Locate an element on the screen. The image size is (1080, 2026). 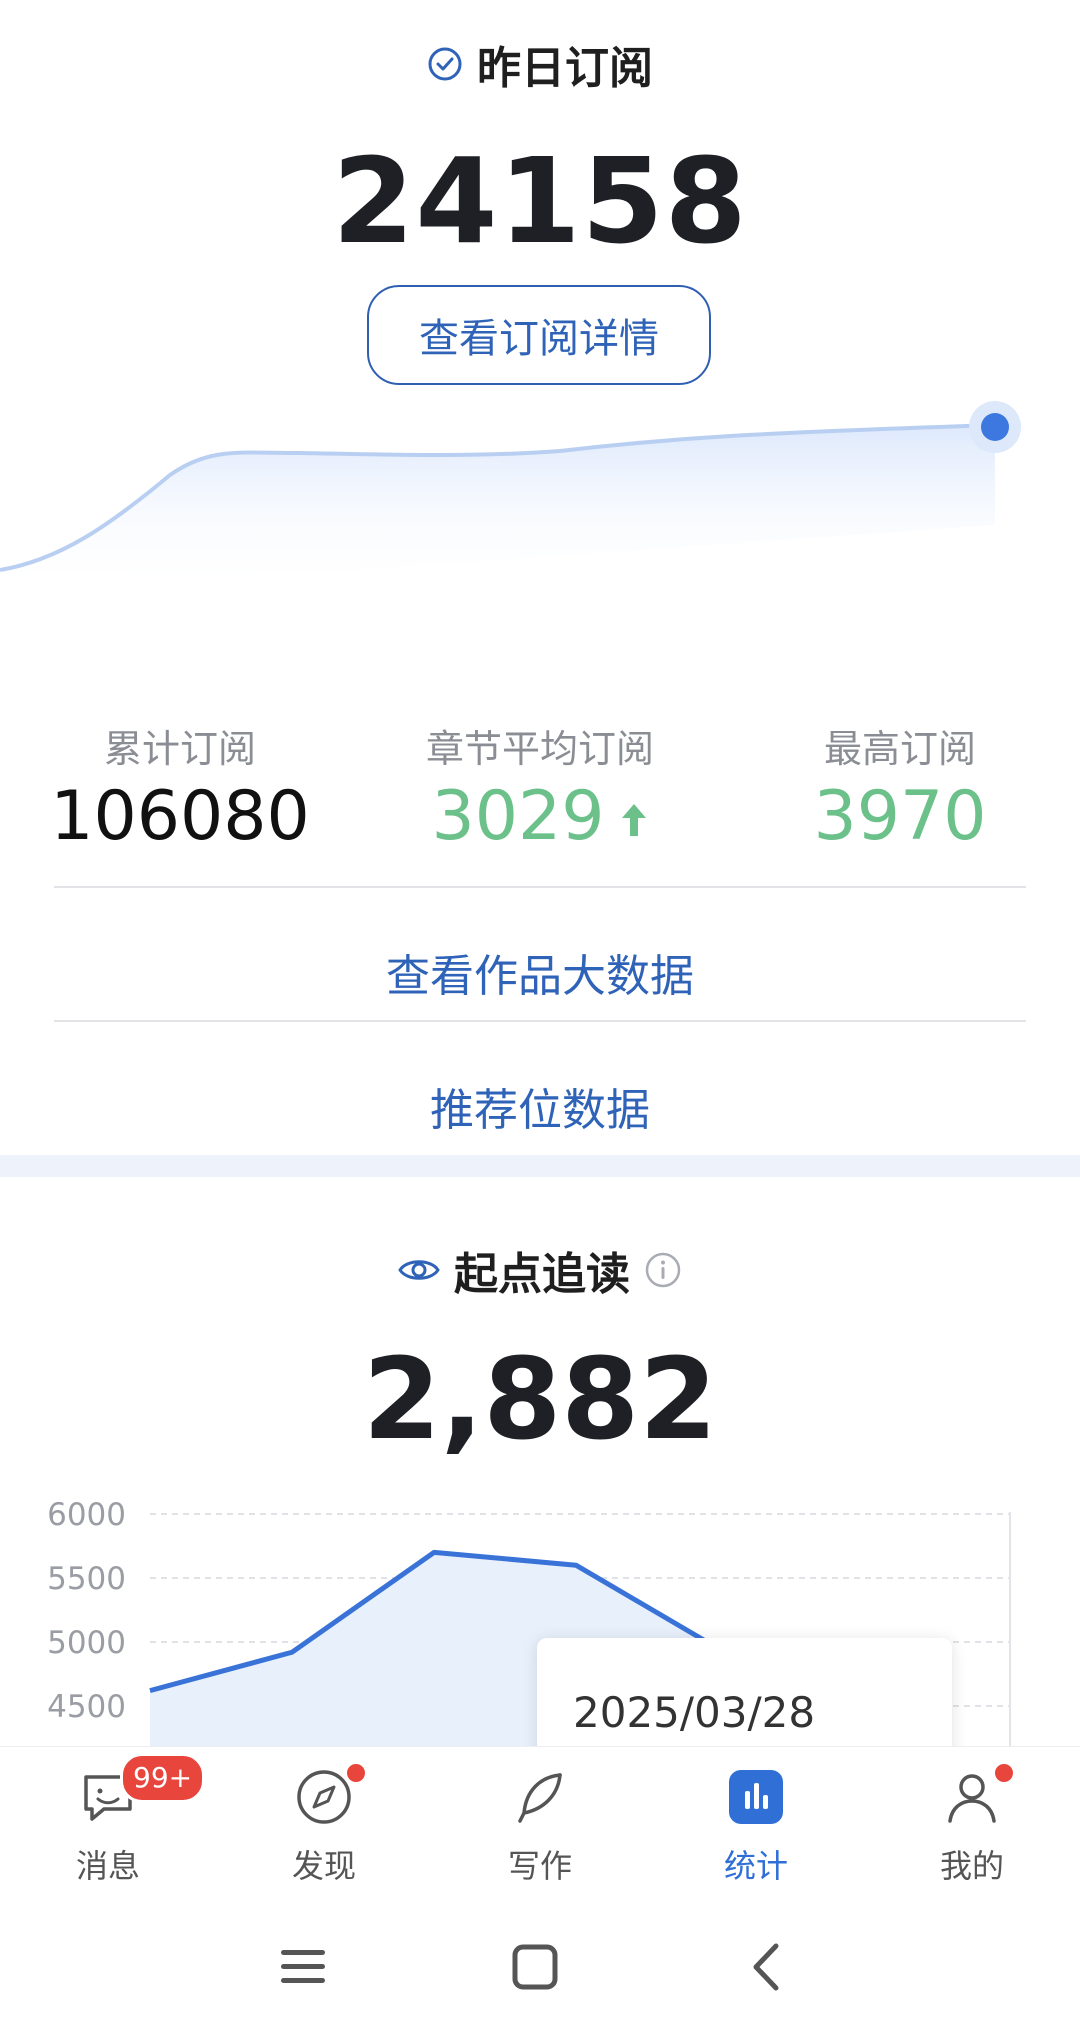
info-icon is located at coordinates (663, 1270).